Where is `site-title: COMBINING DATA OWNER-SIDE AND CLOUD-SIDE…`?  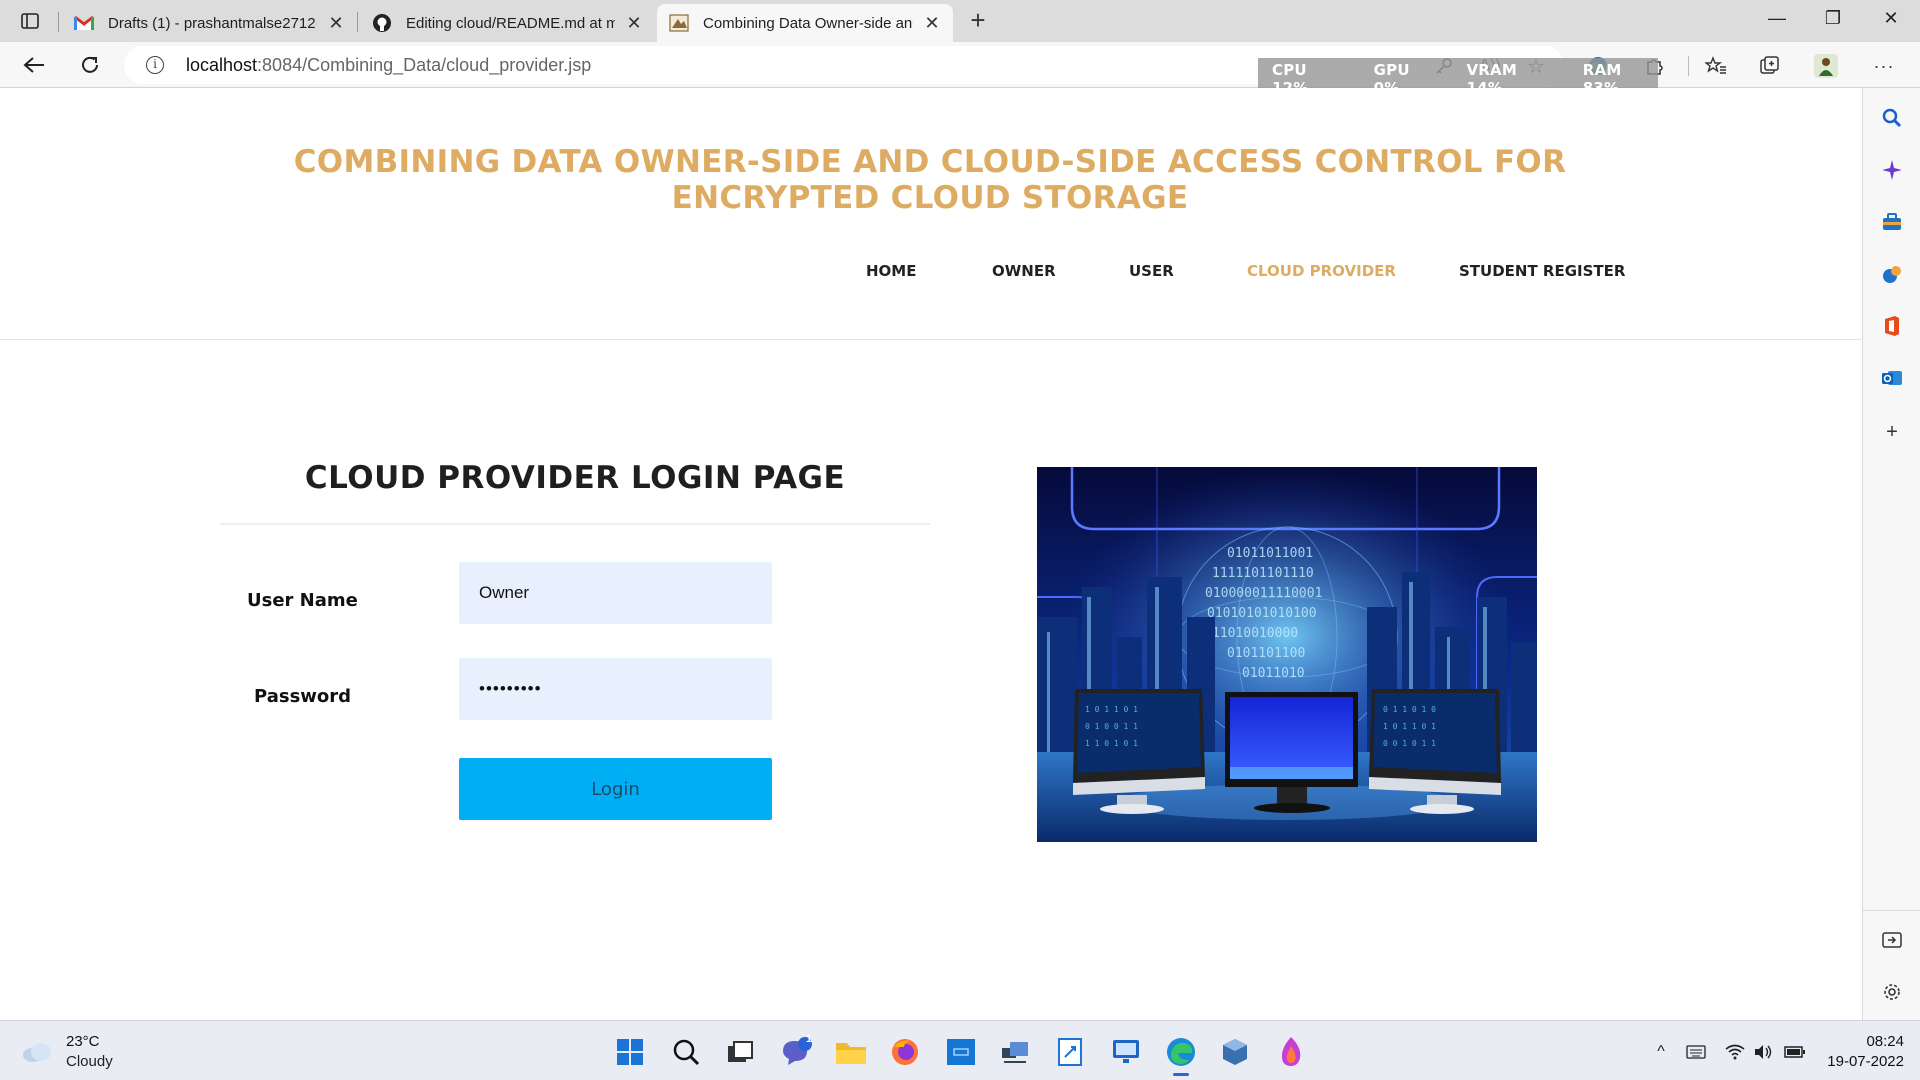
site-title: COMBINING DATA OWNER-SIDE AND CLOUD-SIDE… is located at coordinates (930, 180).